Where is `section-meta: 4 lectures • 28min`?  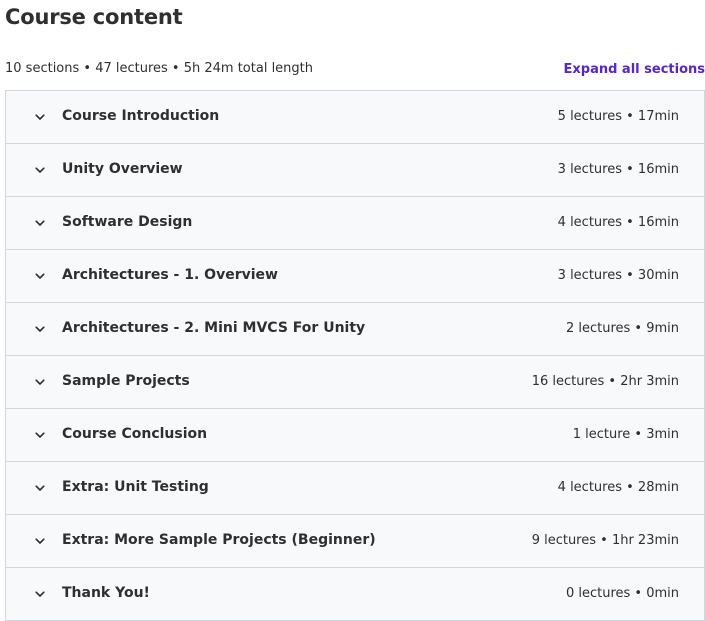
section-meta: 4 lectures • 28min is located at coordinates (618, 487).